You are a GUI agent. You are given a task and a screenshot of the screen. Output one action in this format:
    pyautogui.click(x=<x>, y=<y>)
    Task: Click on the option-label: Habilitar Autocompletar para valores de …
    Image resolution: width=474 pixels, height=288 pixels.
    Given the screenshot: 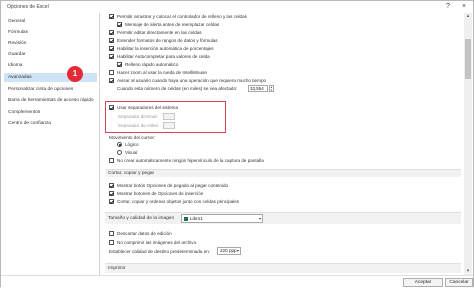 What is the action you would take?
    pyautogui.click(x=163, y=56)
    